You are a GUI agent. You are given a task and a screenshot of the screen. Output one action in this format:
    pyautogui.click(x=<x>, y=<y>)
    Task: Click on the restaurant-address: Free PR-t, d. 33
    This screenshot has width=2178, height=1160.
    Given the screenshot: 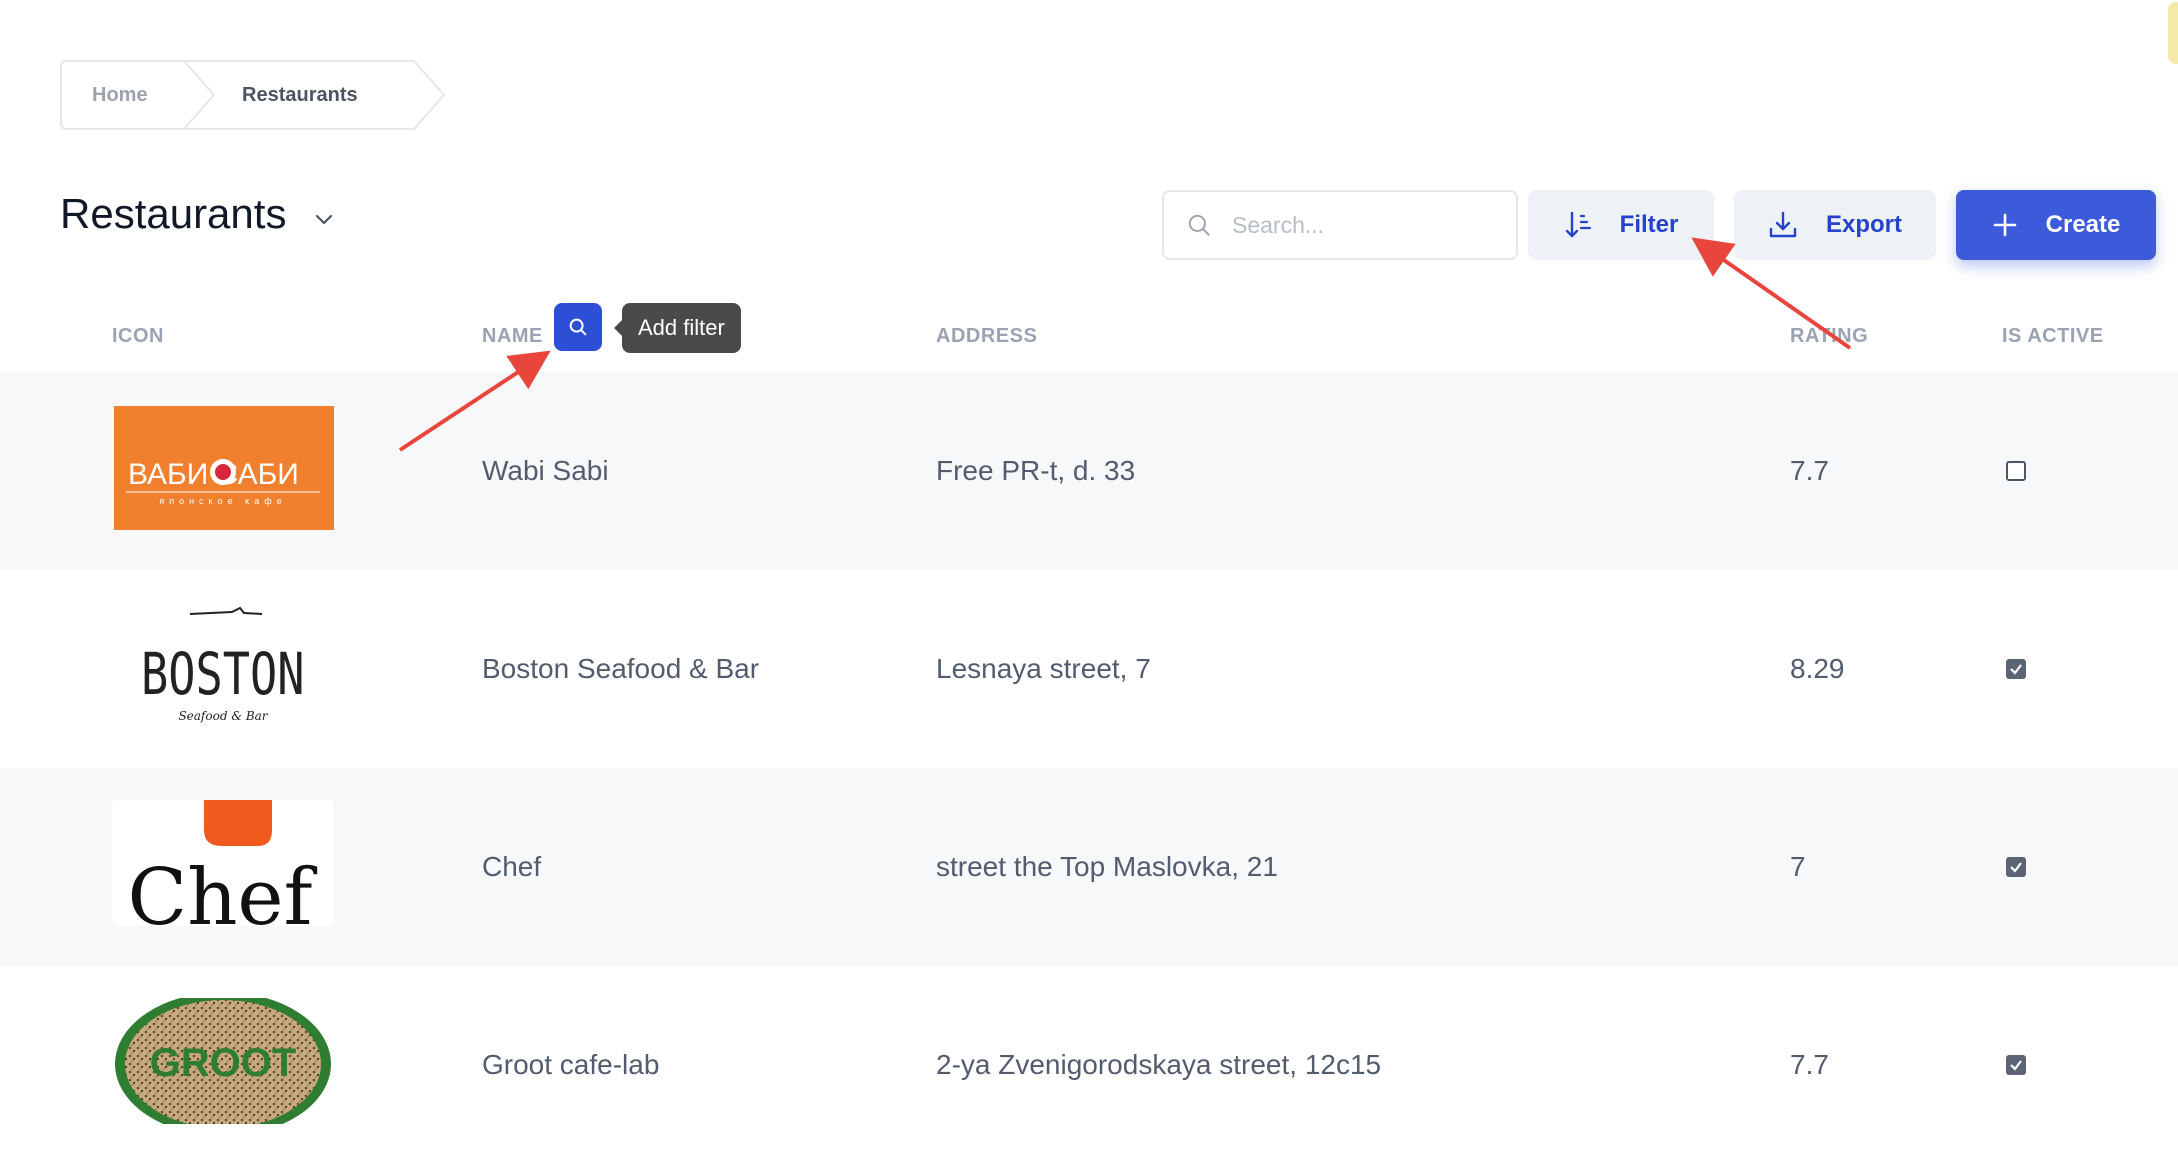 What is the action you would take?
    pyautogui.click(x=1036, y=470)
    